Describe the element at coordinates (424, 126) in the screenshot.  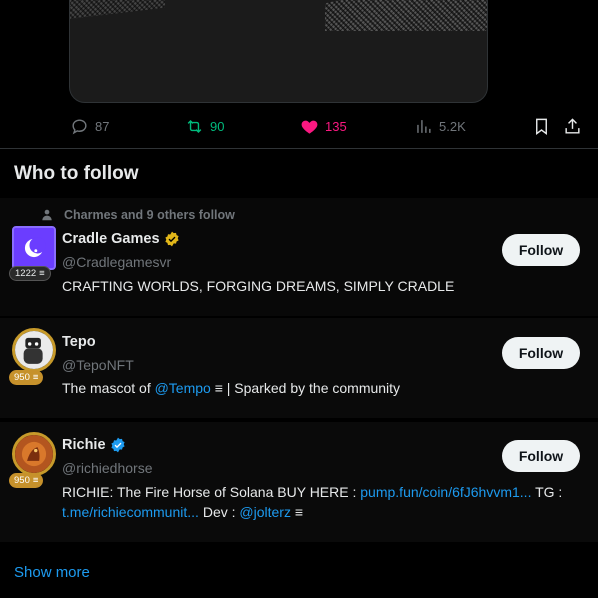
I see `analytics-icon` at that location.